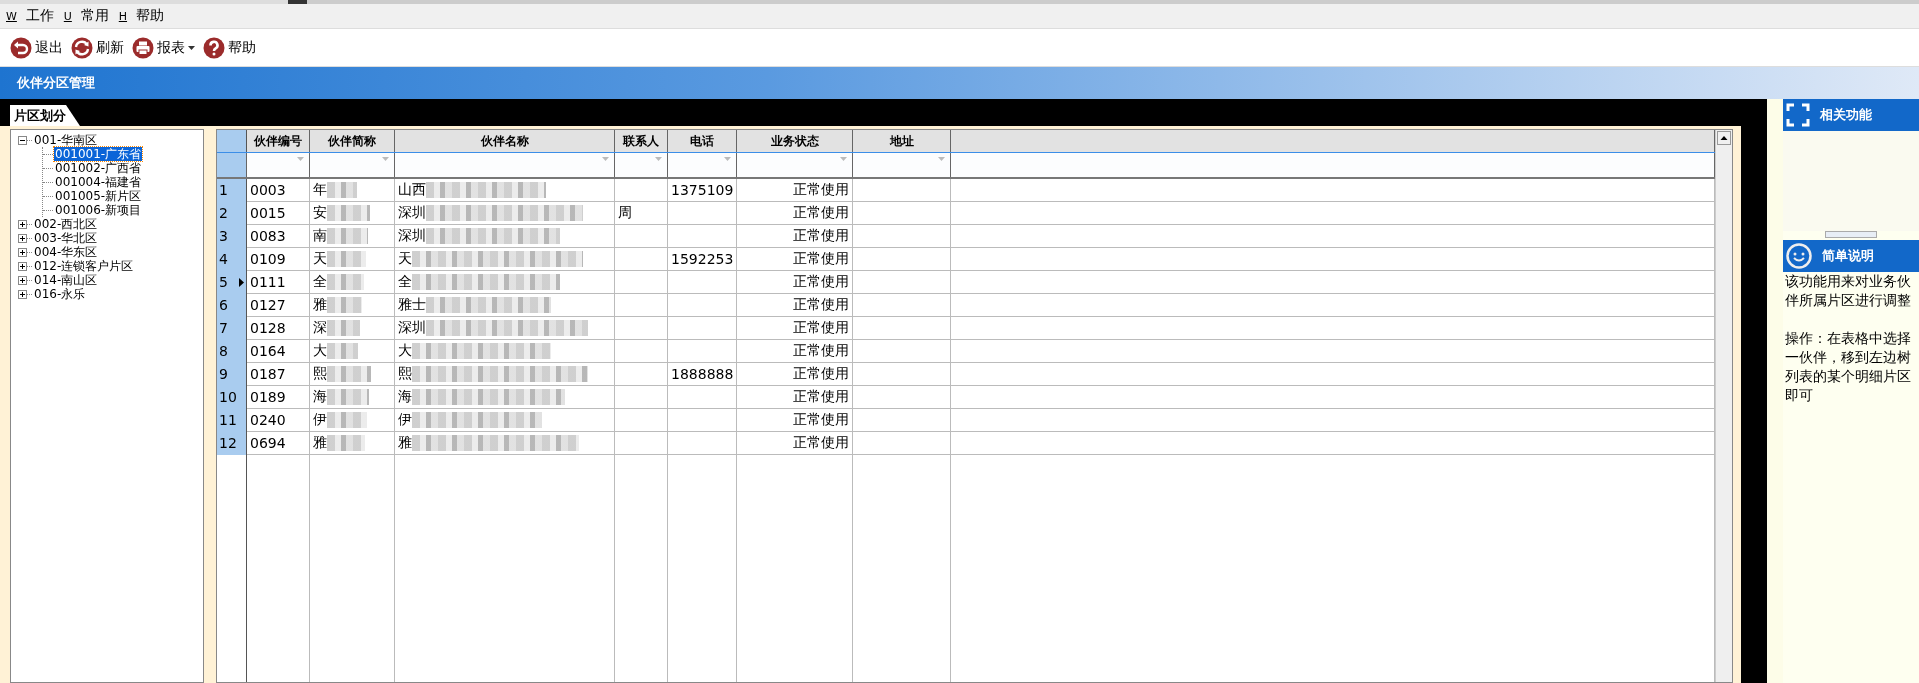 The image size is (1919, 683). What do you see at coordinates (278, 190) in the screenshot?
I see `table-cell: 0003` at bounding box center [278, 190].